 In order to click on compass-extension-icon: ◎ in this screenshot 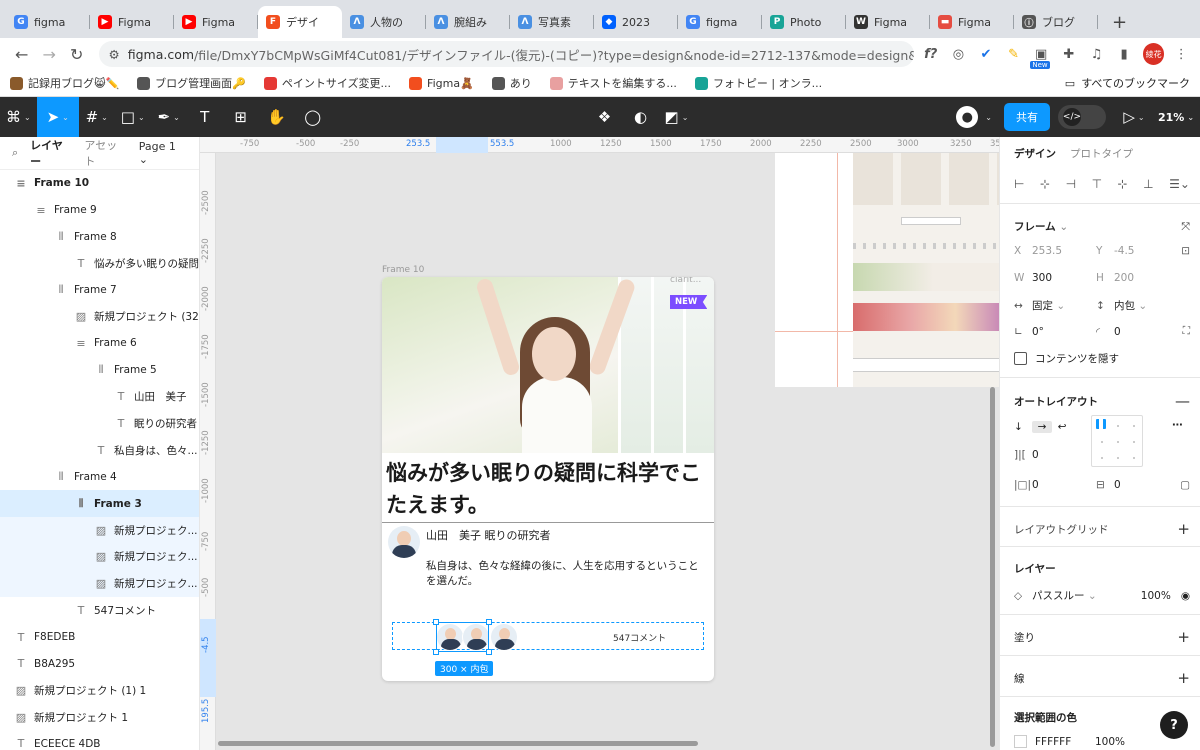, I will do `click(959, 54)`.